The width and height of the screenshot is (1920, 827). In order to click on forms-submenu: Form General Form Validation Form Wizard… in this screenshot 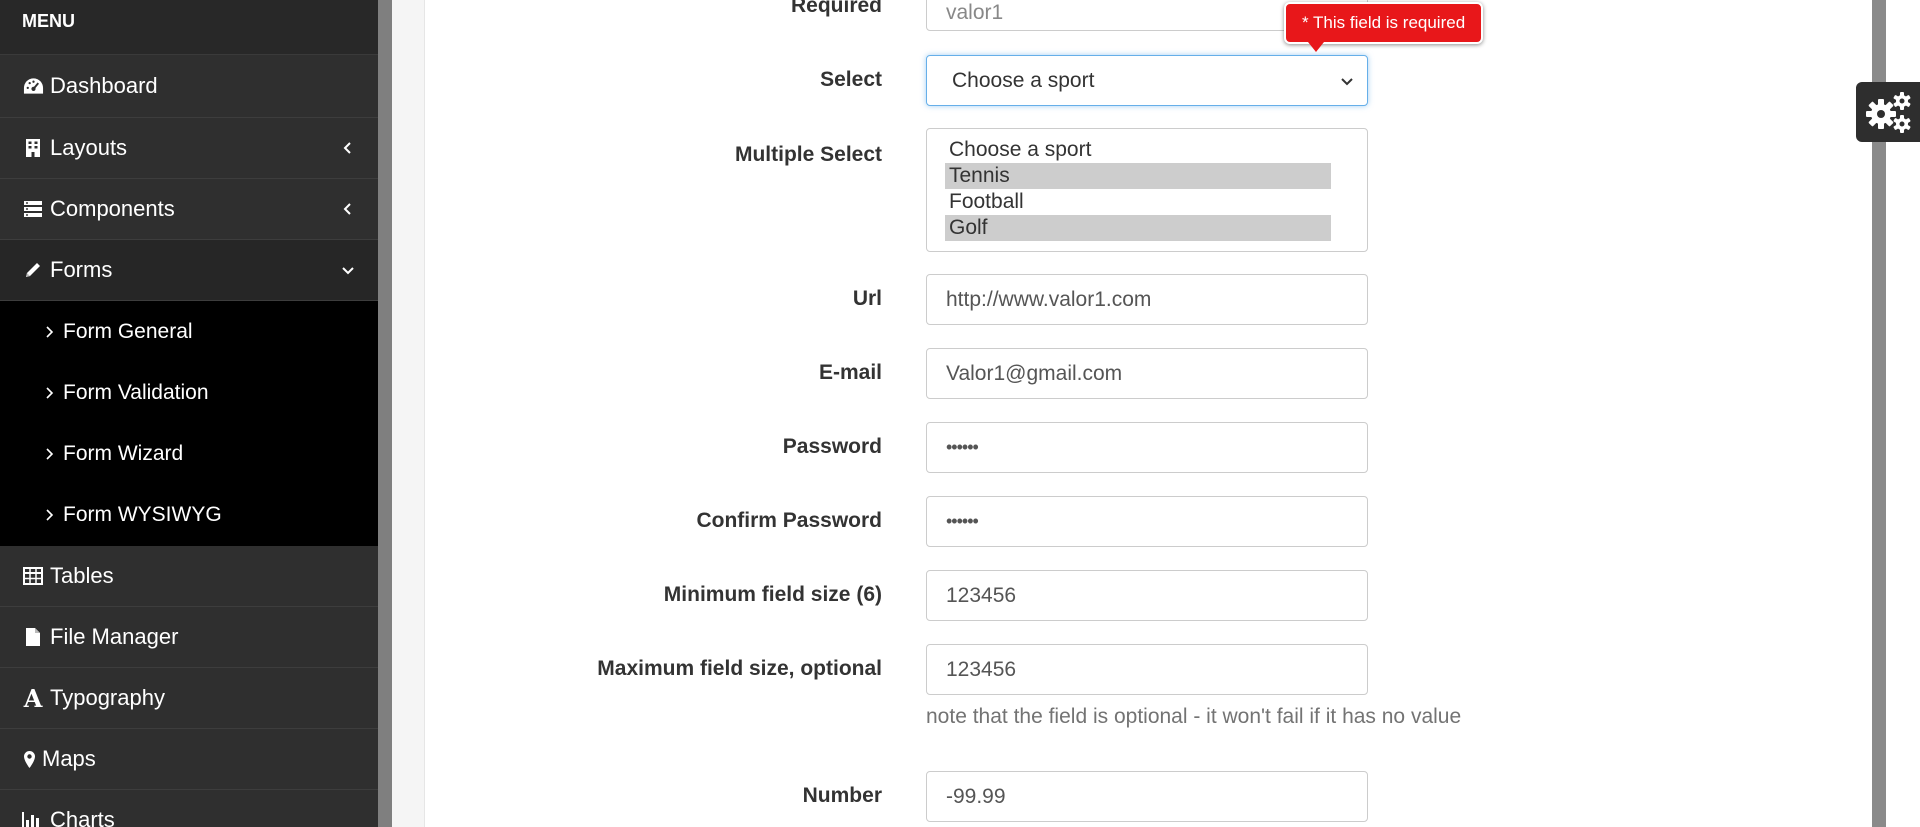, I will do `click(189, 423)`.